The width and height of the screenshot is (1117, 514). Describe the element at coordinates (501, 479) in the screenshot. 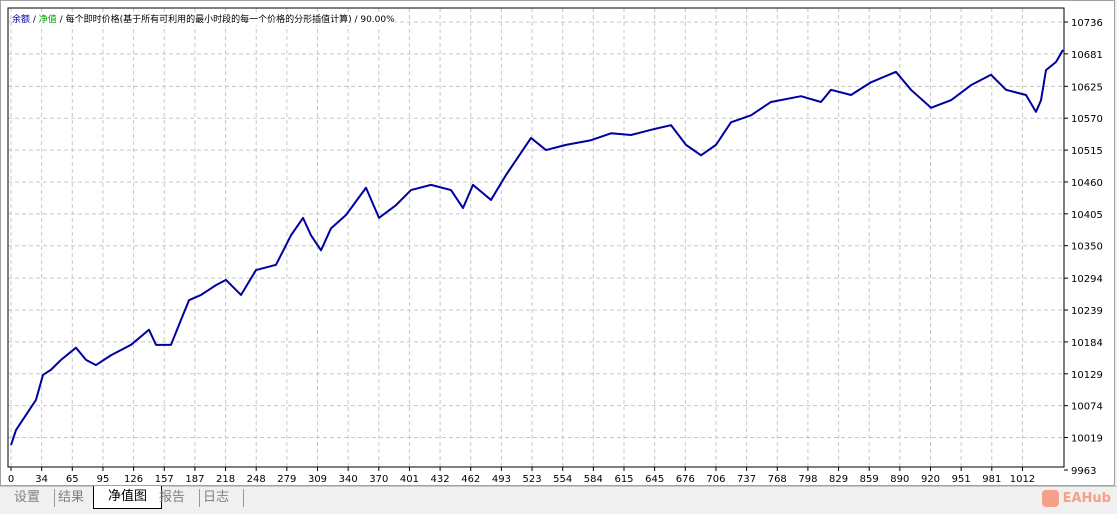

I see `x-tick-label: 493` at that location.